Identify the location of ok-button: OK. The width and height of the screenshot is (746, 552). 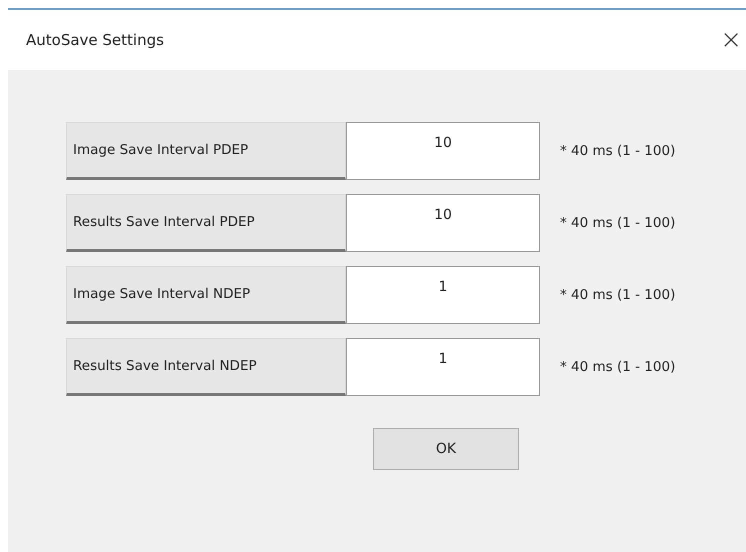
(446, 449).